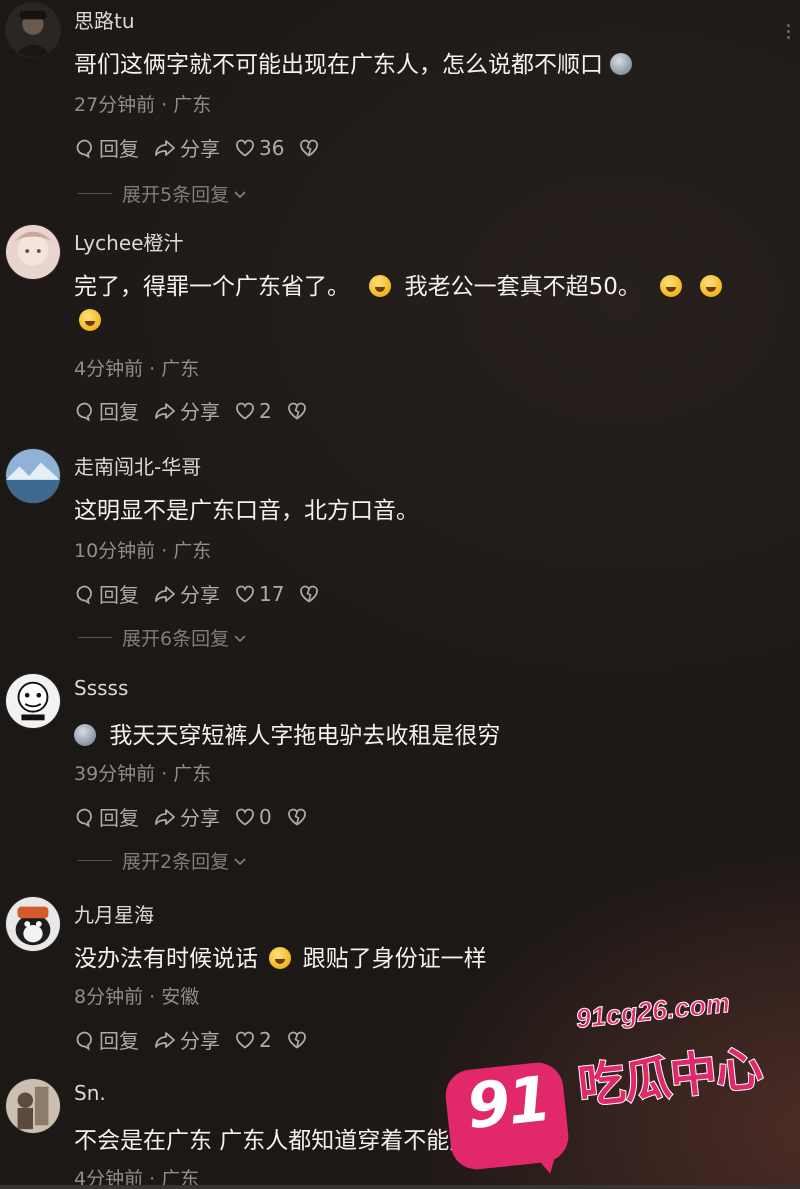 The image size is (800, 1189). I want to click on comment-text: 没办法有时候说话 跟贴了身份证一样, so click(280, 959).